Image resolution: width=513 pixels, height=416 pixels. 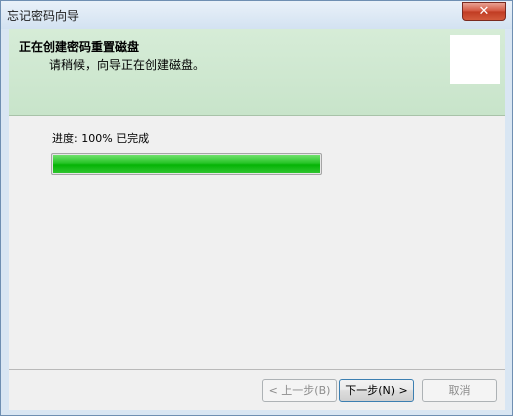 I want to click on close-icon: ✕, so click(x=484, y=11).